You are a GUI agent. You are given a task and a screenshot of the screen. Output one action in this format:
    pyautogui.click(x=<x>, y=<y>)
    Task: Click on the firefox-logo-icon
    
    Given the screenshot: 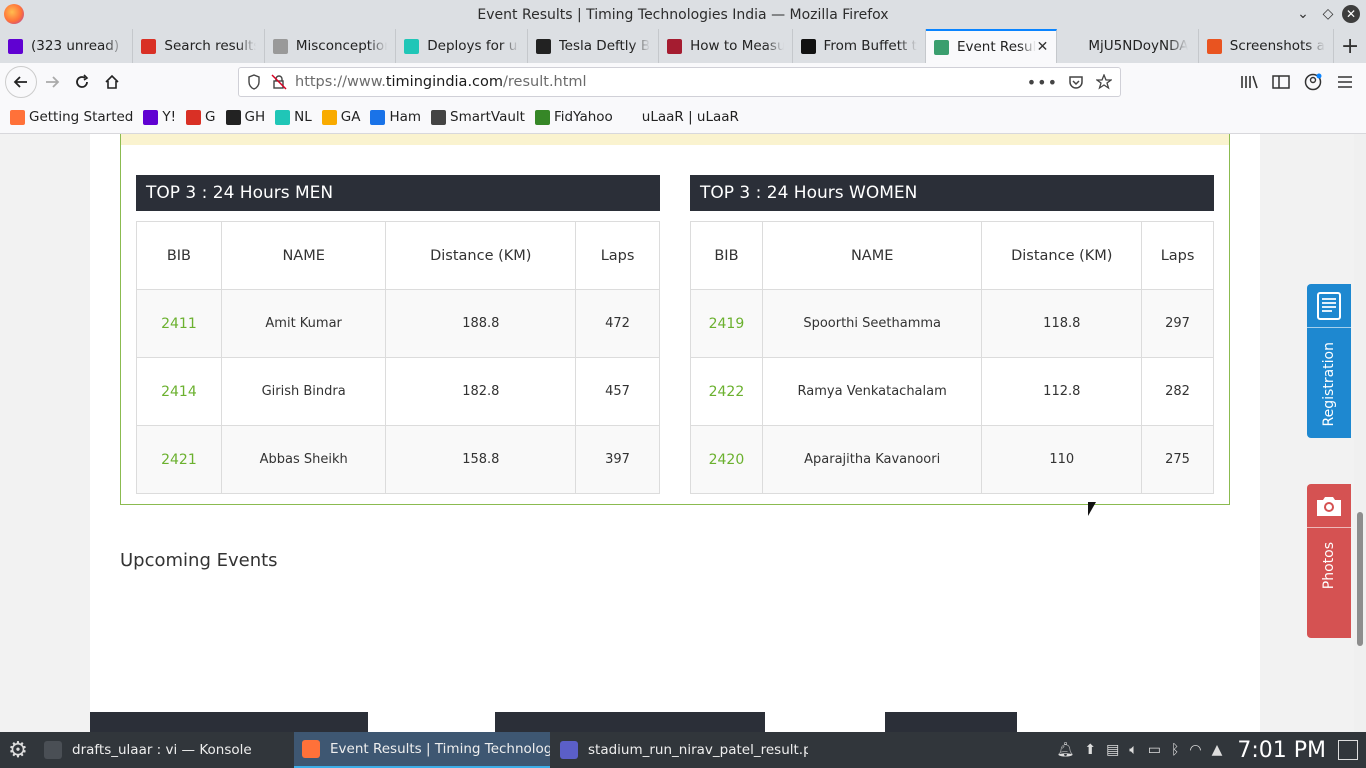 What is the action you would take?
    pyautogui.click(x=14, y=14)
    